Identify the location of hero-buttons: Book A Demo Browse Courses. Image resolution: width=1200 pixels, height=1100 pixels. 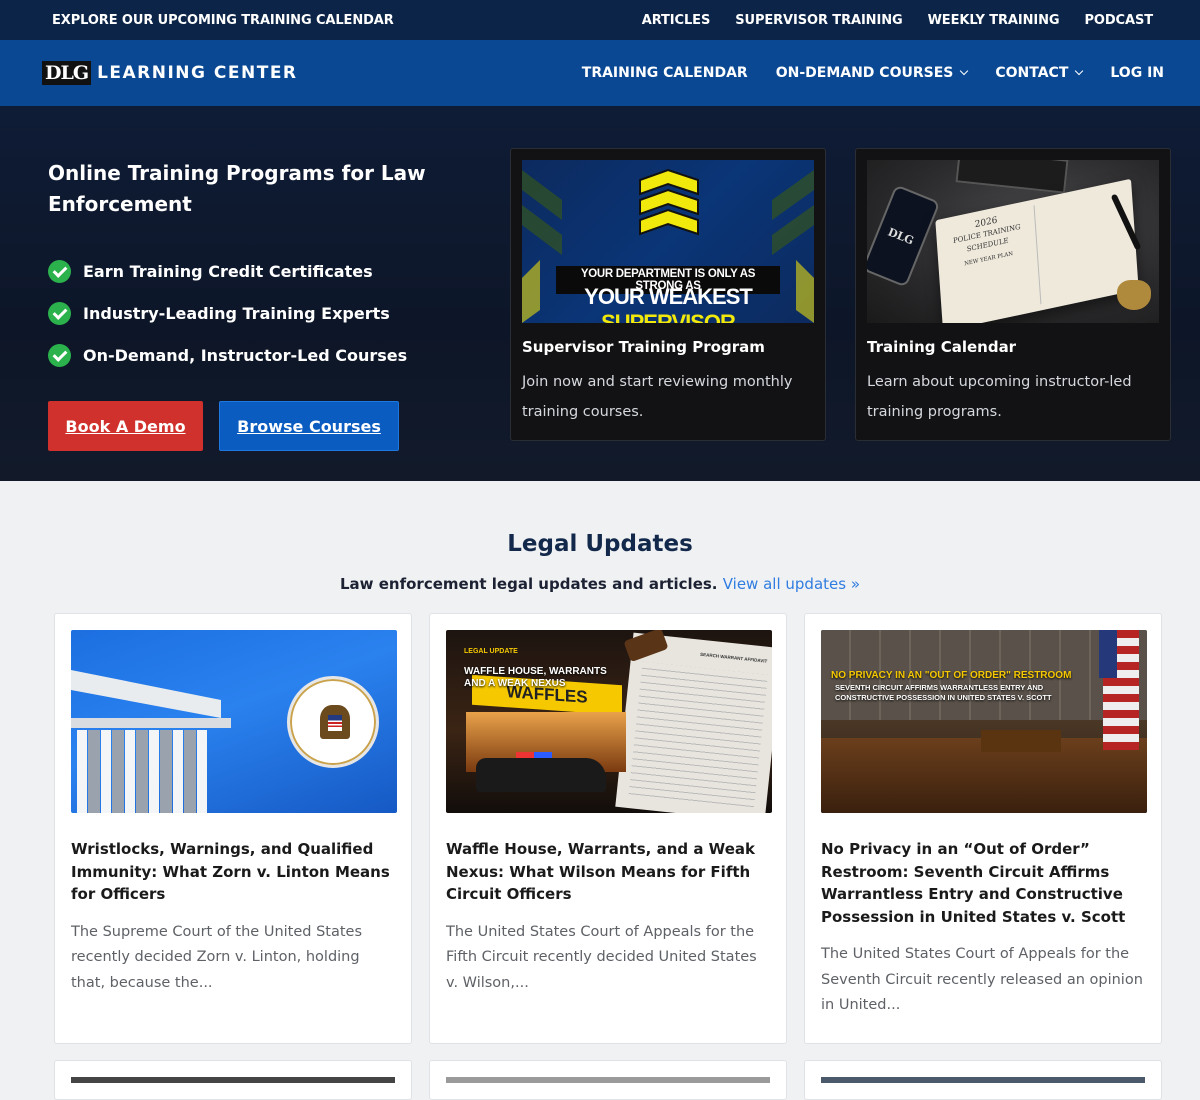
(258, 426).